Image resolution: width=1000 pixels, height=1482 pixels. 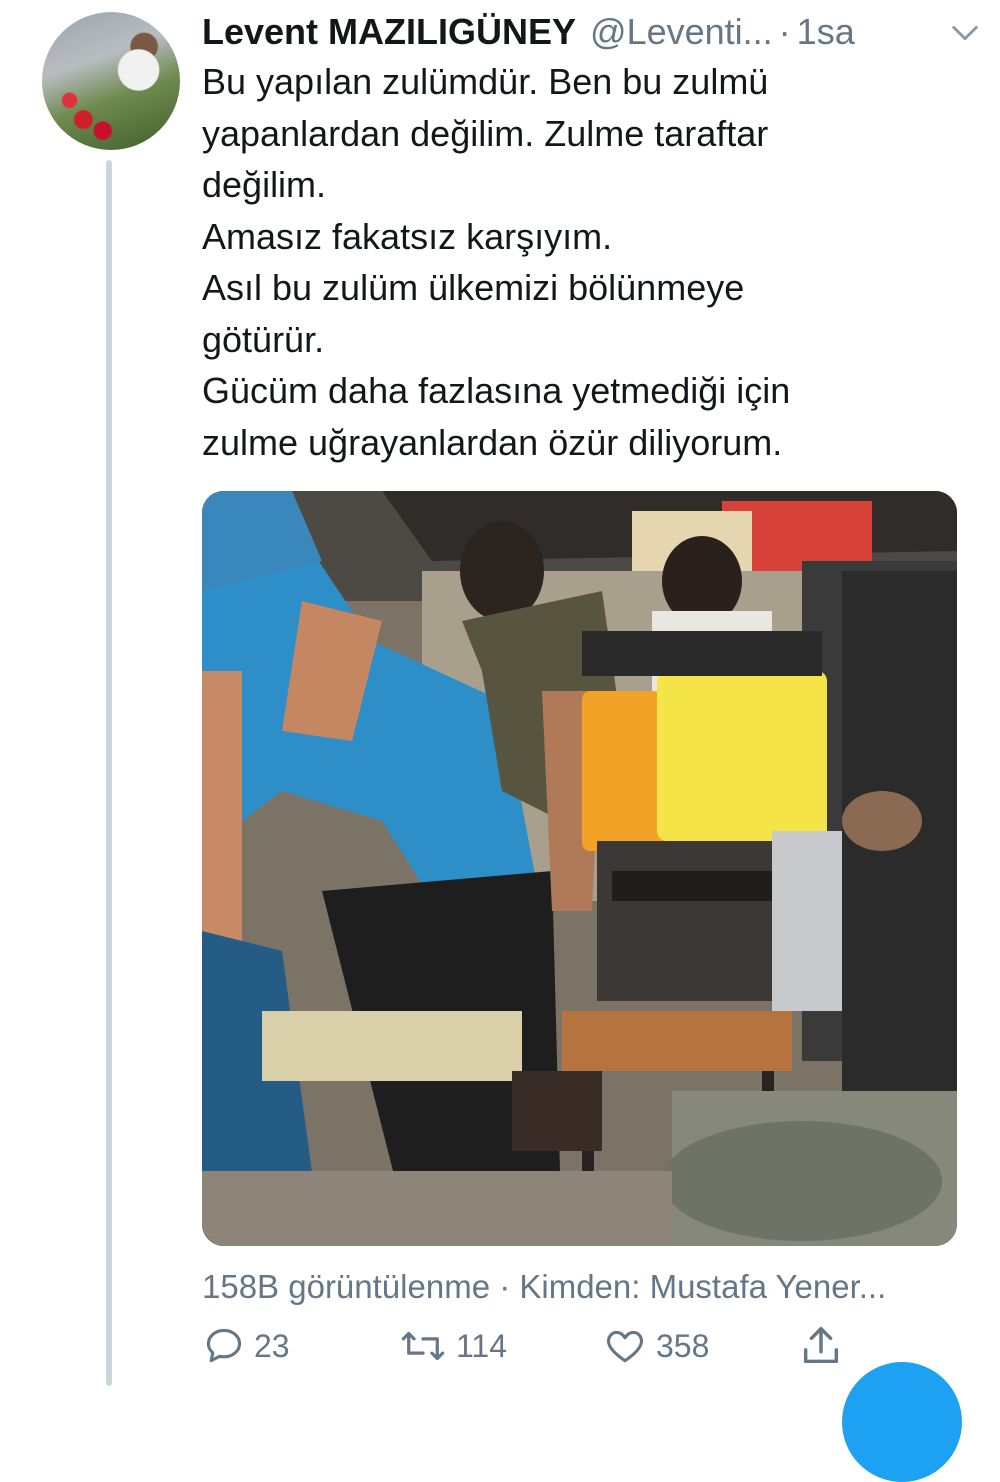 I want to click on tweet-text-line: Asıl bu zulüm ülkemizi bölünmeye, so click(x=473, y=287).